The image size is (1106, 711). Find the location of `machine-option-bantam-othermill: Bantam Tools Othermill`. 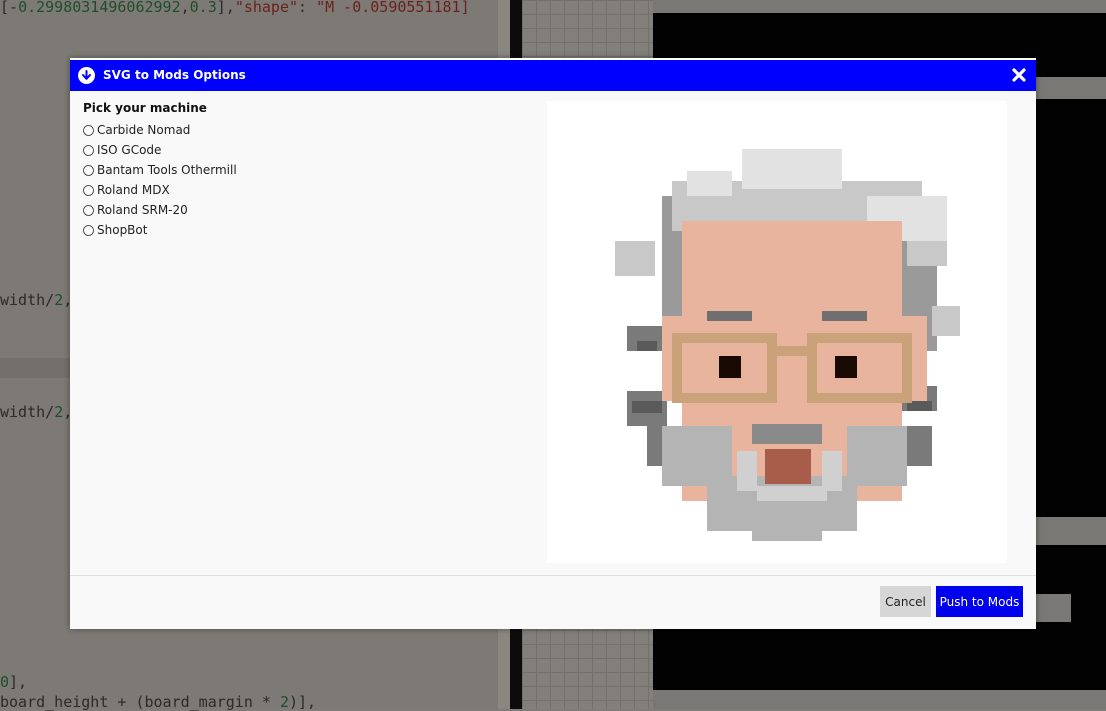

machine-option-bantam-othermill: Bantam Tools Othermill is located at coordinates (160, 170).